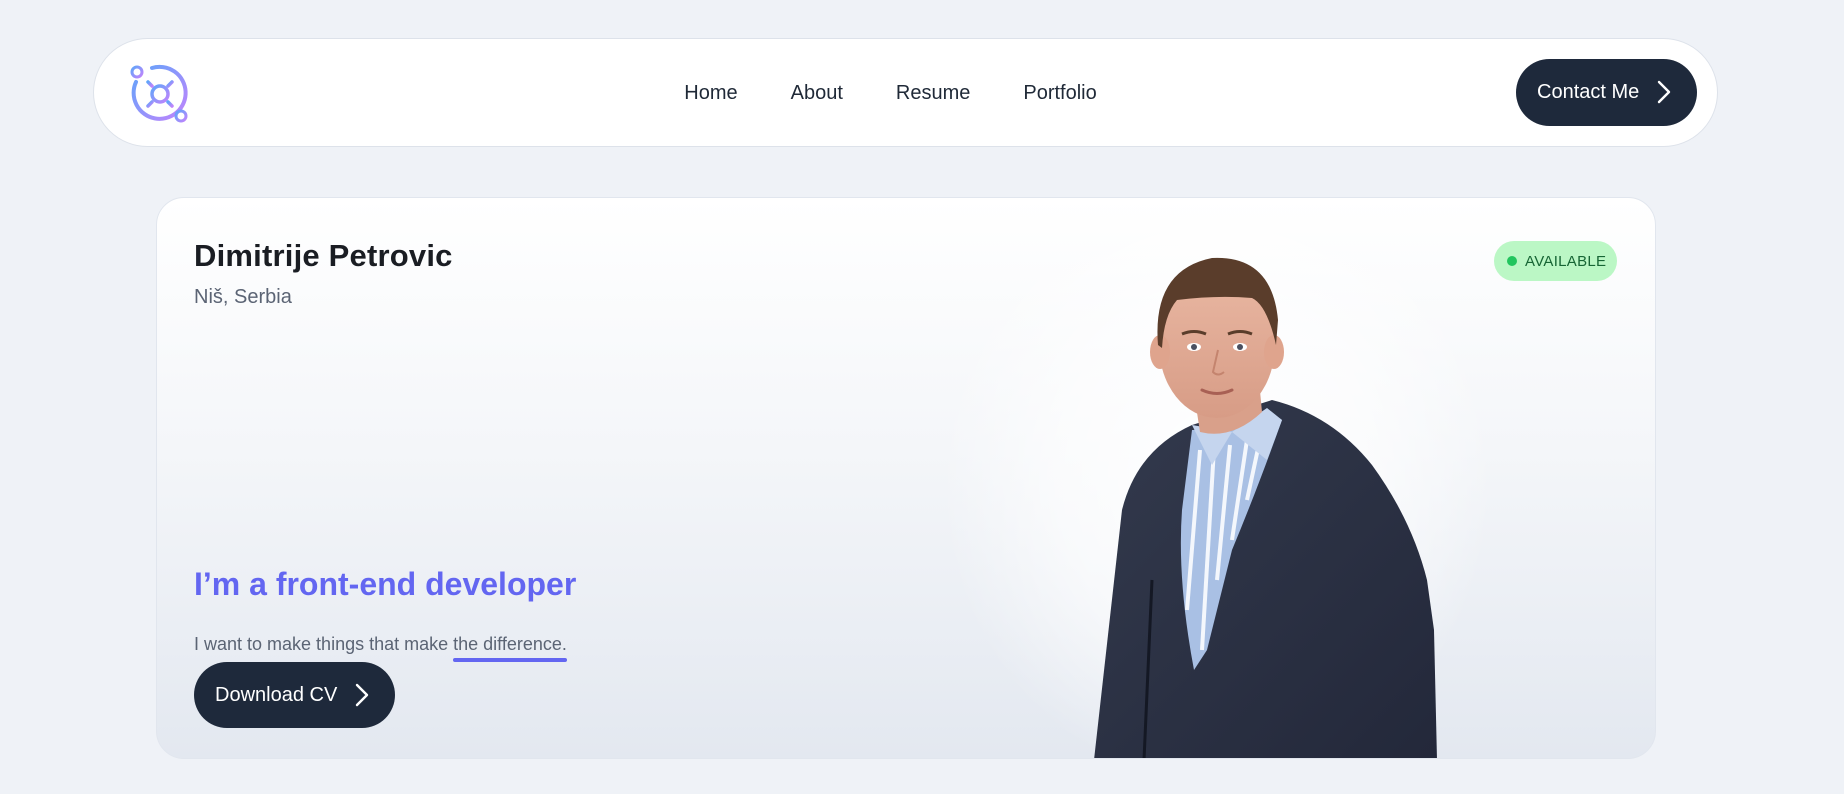 The image size is (1844, 794). I want to click on nav-portfolio-link: Portfolio, so click(1059, 93).